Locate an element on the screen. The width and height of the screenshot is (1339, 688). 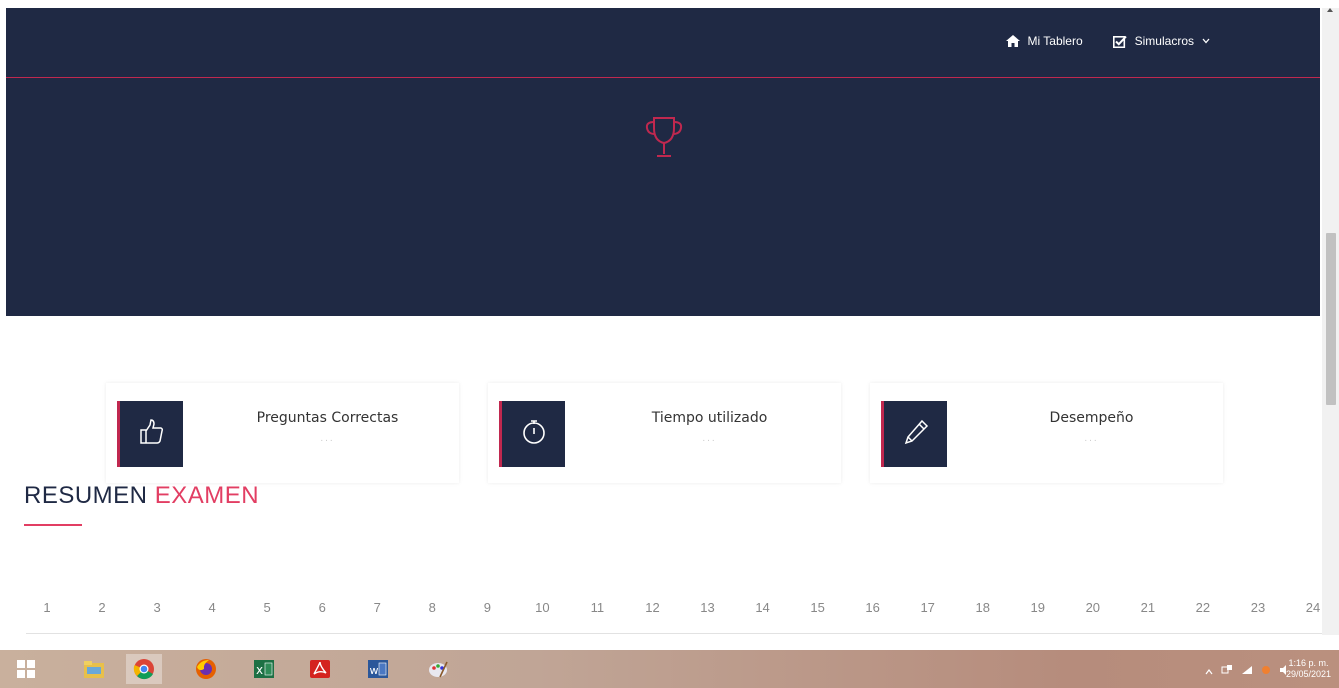
page-number: 6 is located at coordinates (322, 607).